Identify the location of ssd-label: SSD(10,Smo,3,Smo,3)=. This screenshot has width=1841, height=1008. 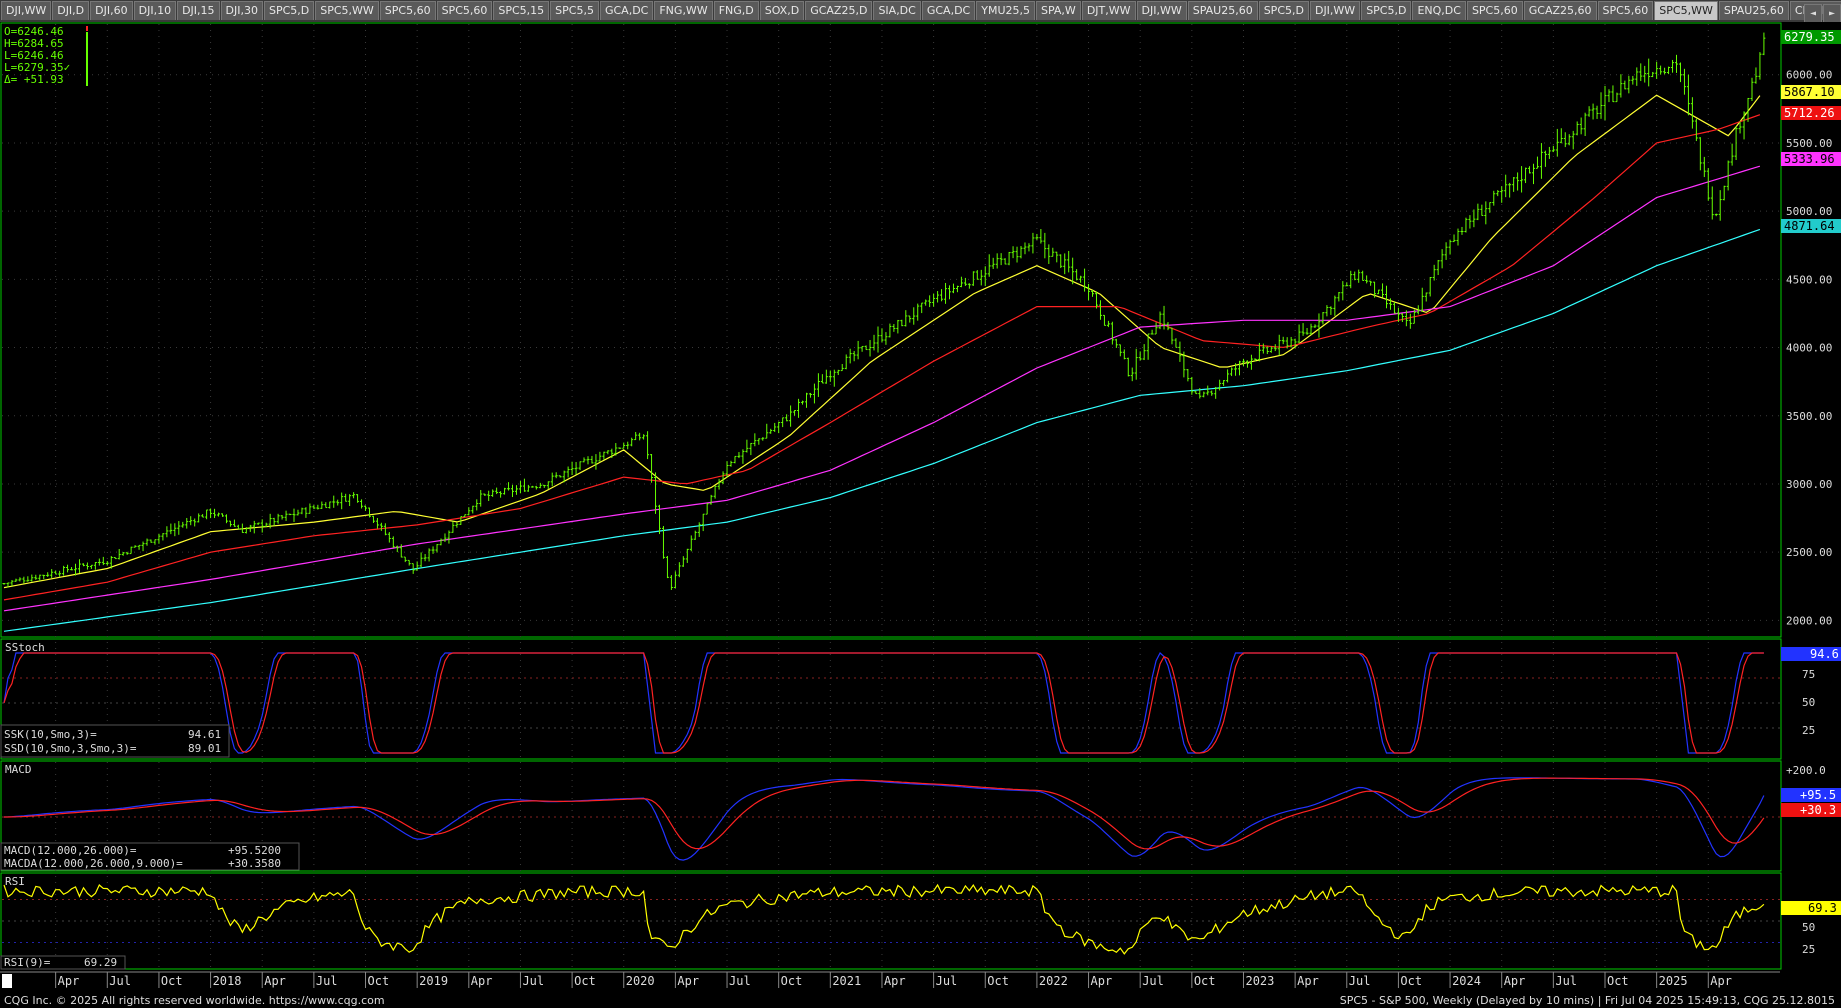
(70, 748).